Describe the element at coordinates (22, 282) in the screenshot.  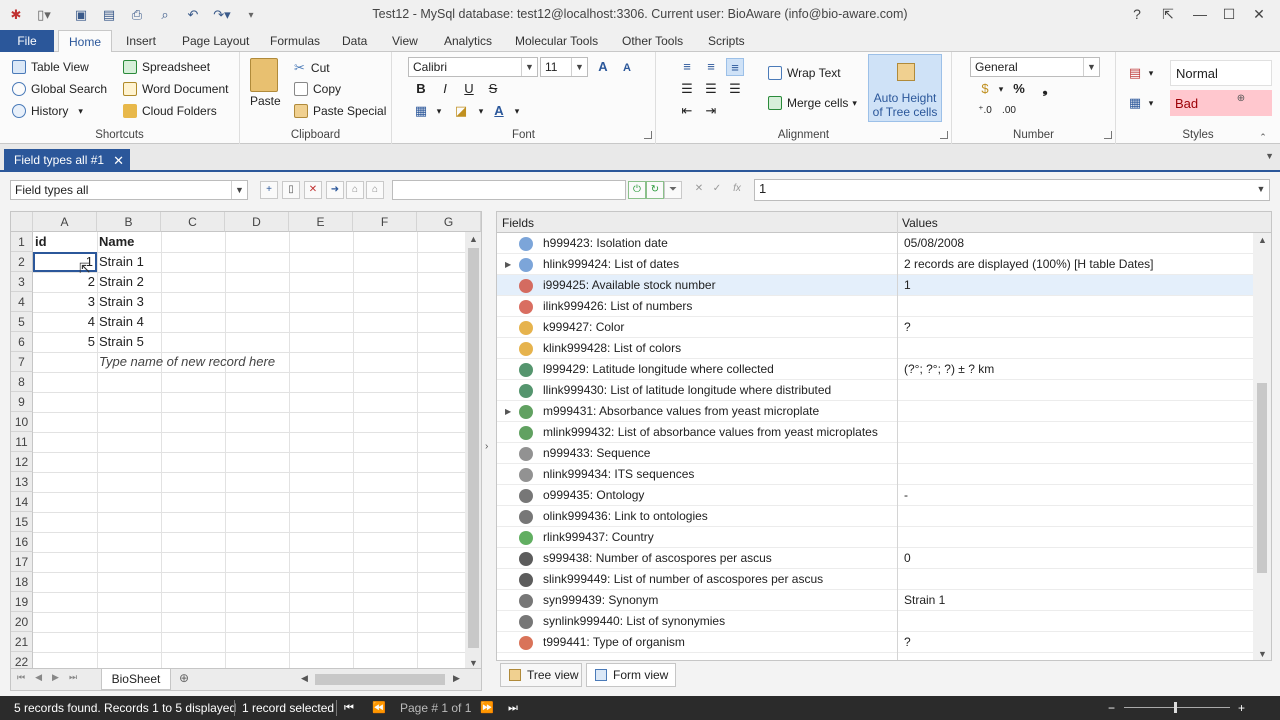
I see `row-header: 3` at that location.